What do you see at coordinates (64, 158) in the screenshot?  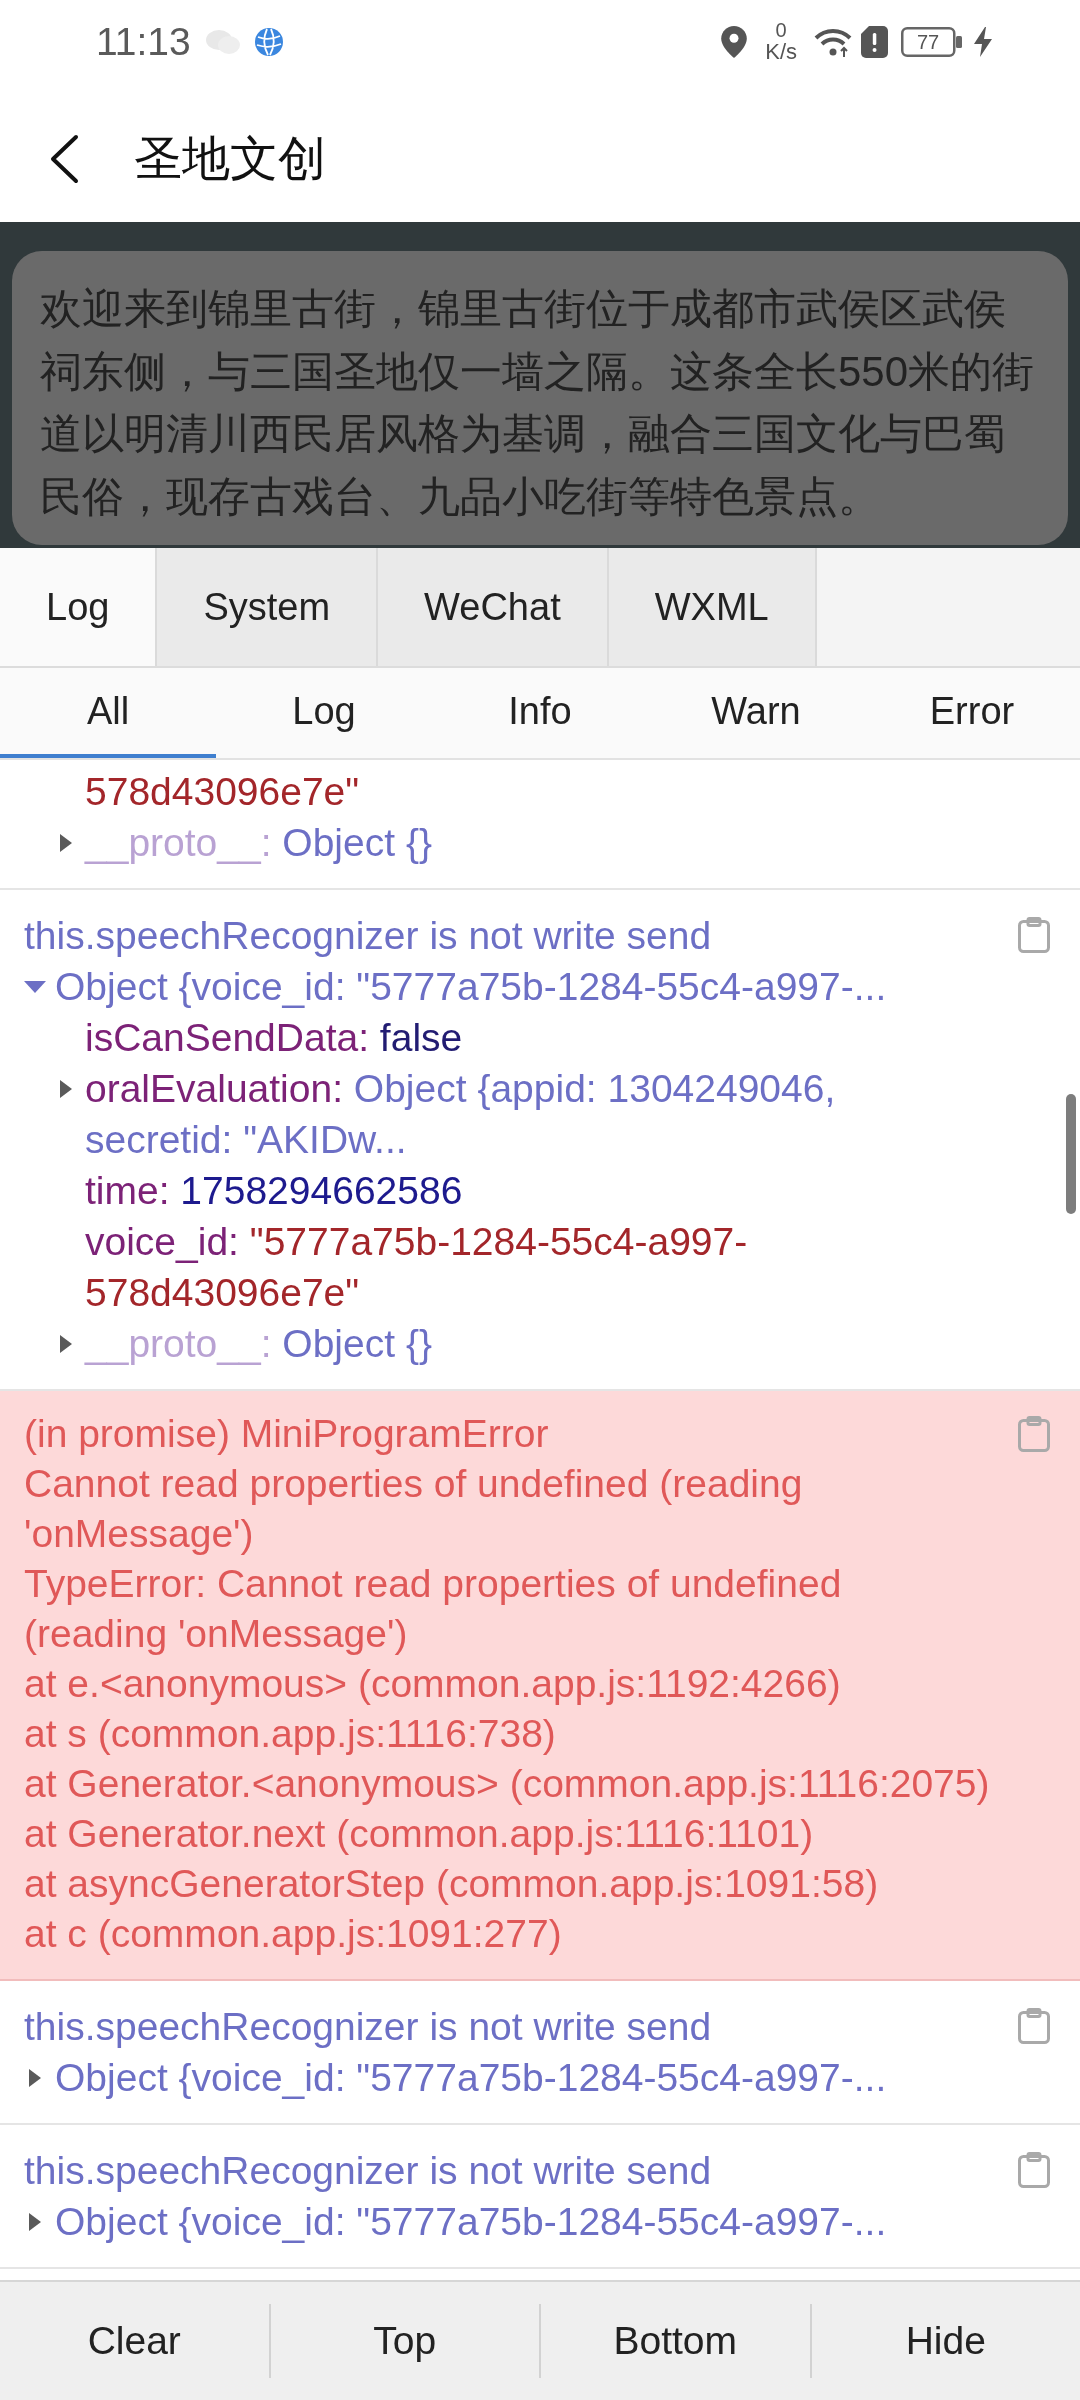 I see `back-icon` at bounding box center [64, 158].